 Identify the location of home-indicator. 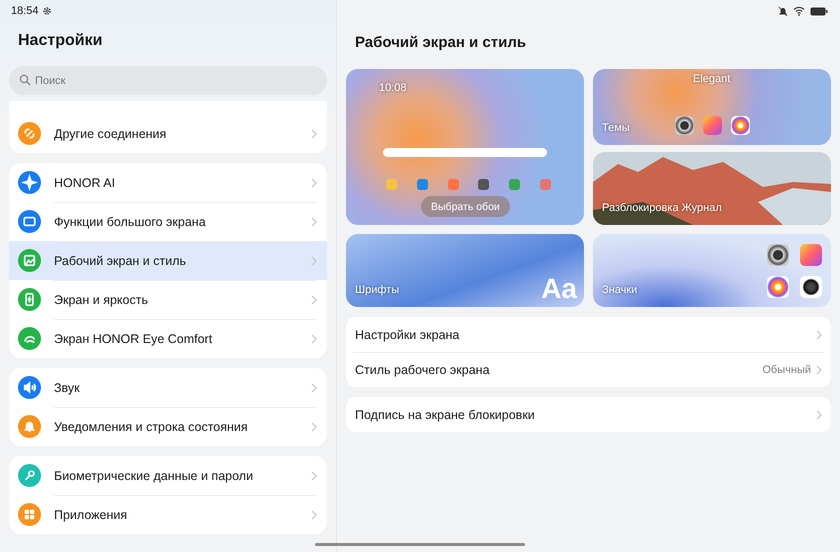
(420, 544).